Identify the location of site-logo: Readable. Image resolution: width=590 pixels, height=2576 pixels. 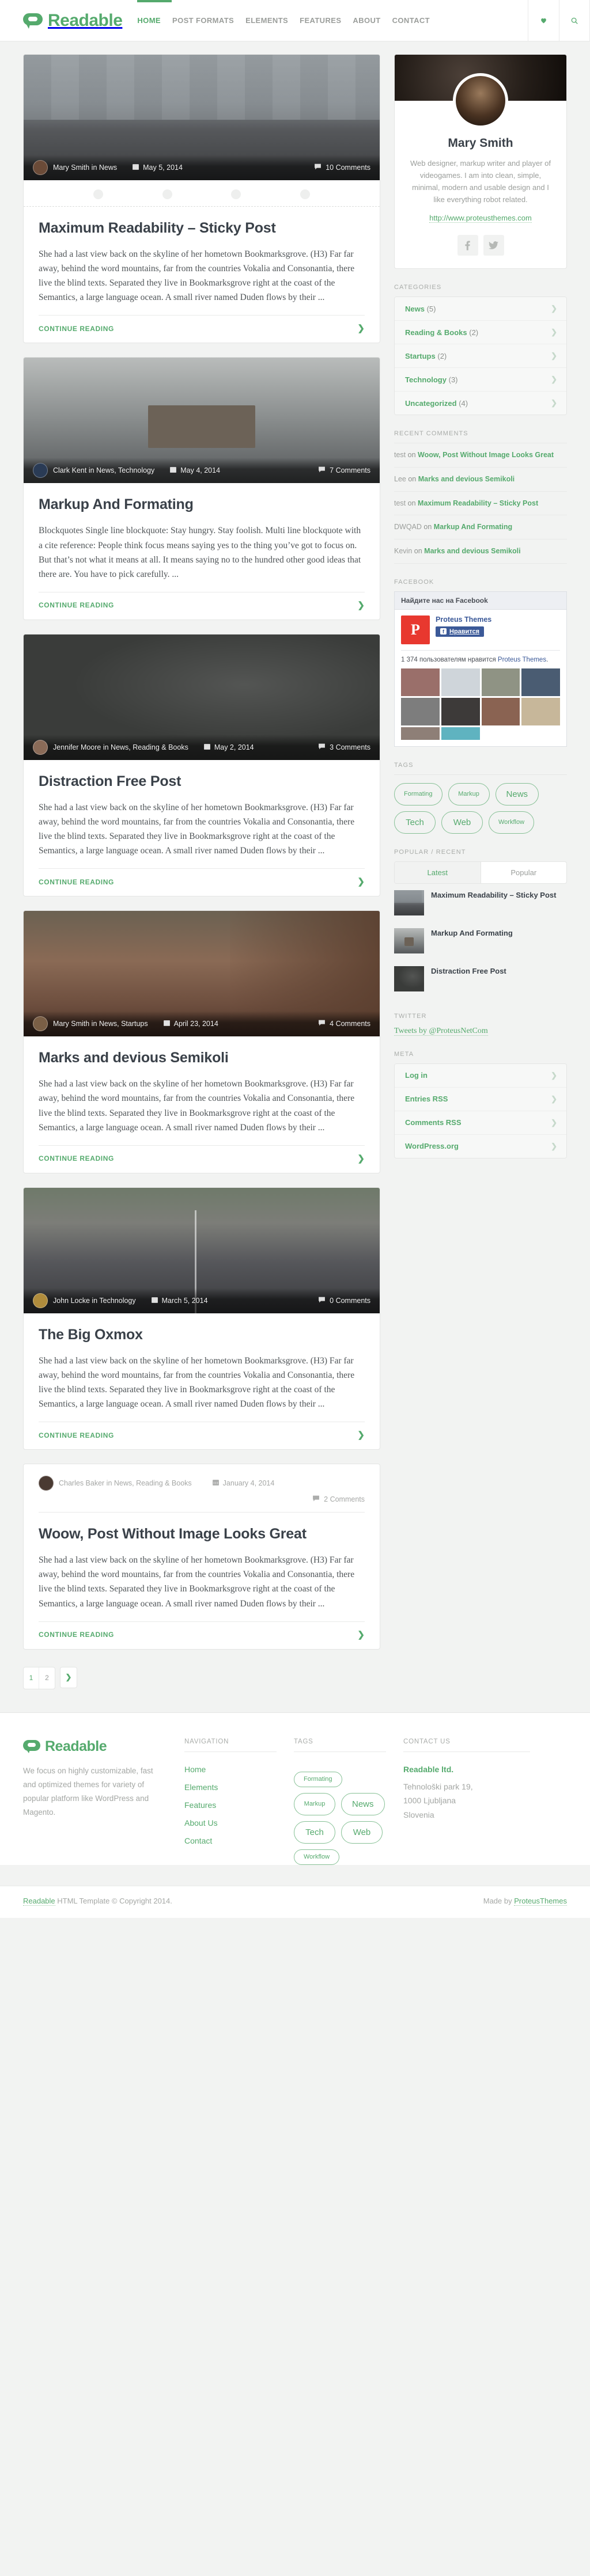
(68, 20).